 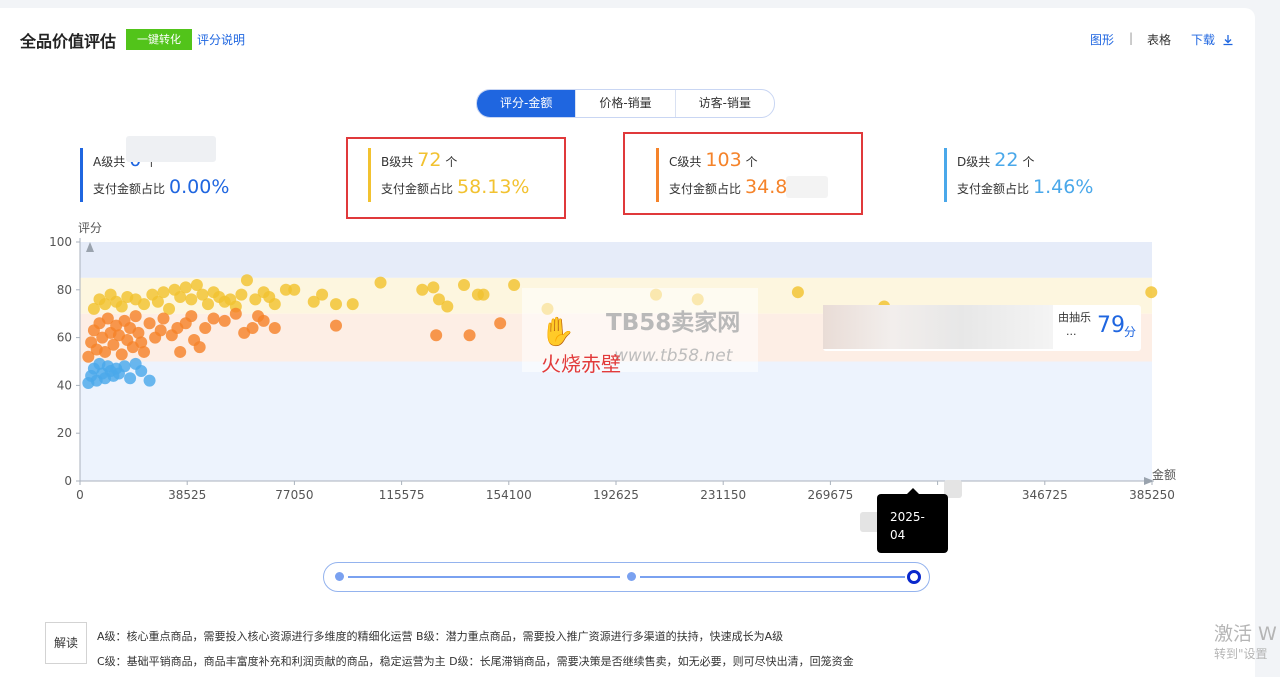 I want to click on graph-view-link: 图形, so click(x=1102, y=39).